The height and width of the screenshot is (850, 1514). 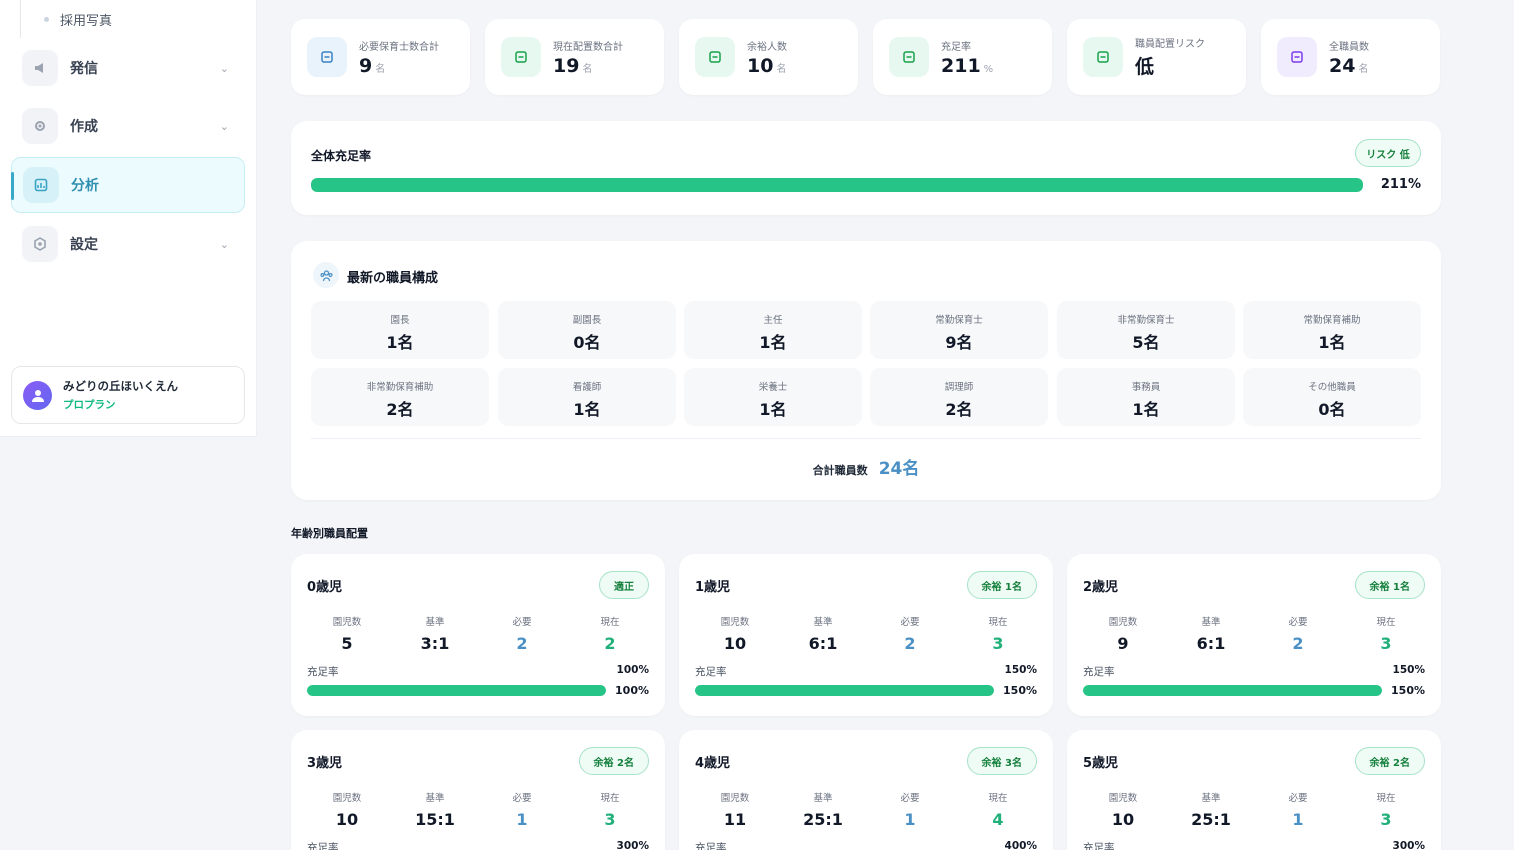 What do you see at coordinates (767, 66) in the screenshot?
I see `stat-value: 10 名` at bounding box center [767, 66].